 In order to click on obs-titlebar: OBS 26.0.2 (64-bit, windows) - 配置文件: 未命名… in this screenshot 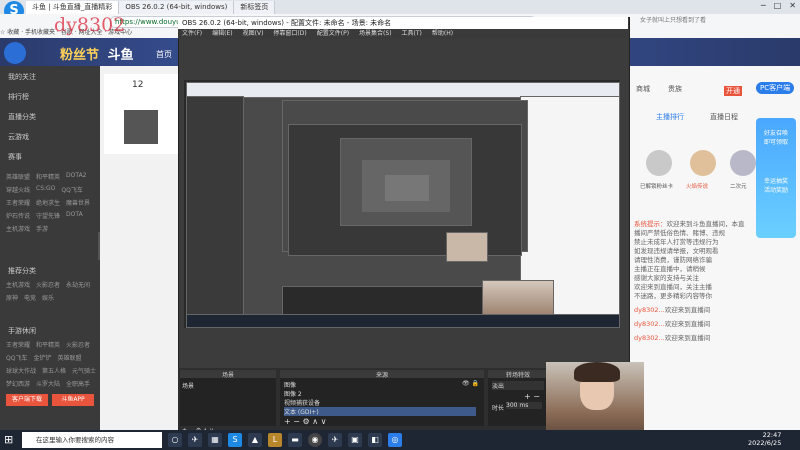, I will do `click(403, 23)`.